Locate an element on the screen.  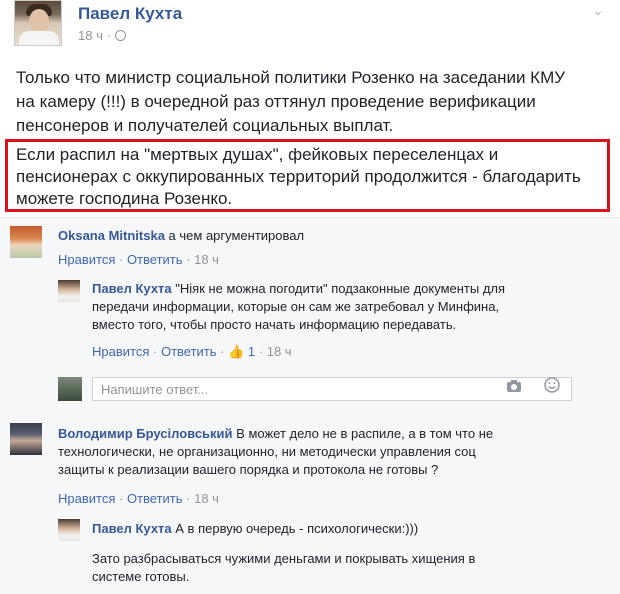
comment-author: Володимир Брусіловський is located at coordinates (145, 433).